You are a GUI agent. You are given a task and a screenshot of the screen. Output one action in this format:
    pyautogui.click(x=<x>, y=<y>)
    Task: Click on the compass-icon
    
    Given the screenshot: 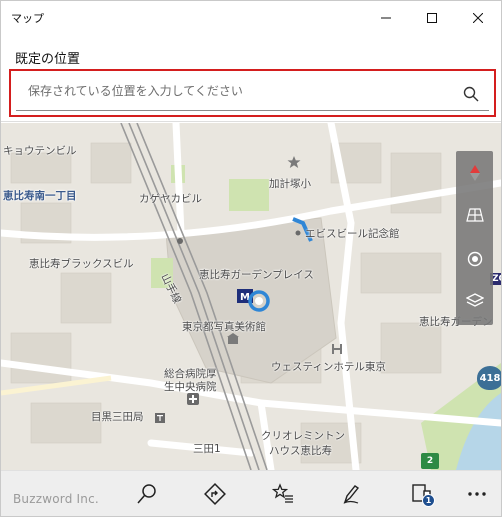 What is the action you would take?
    pyautogui.click(x=474, y=173)
    